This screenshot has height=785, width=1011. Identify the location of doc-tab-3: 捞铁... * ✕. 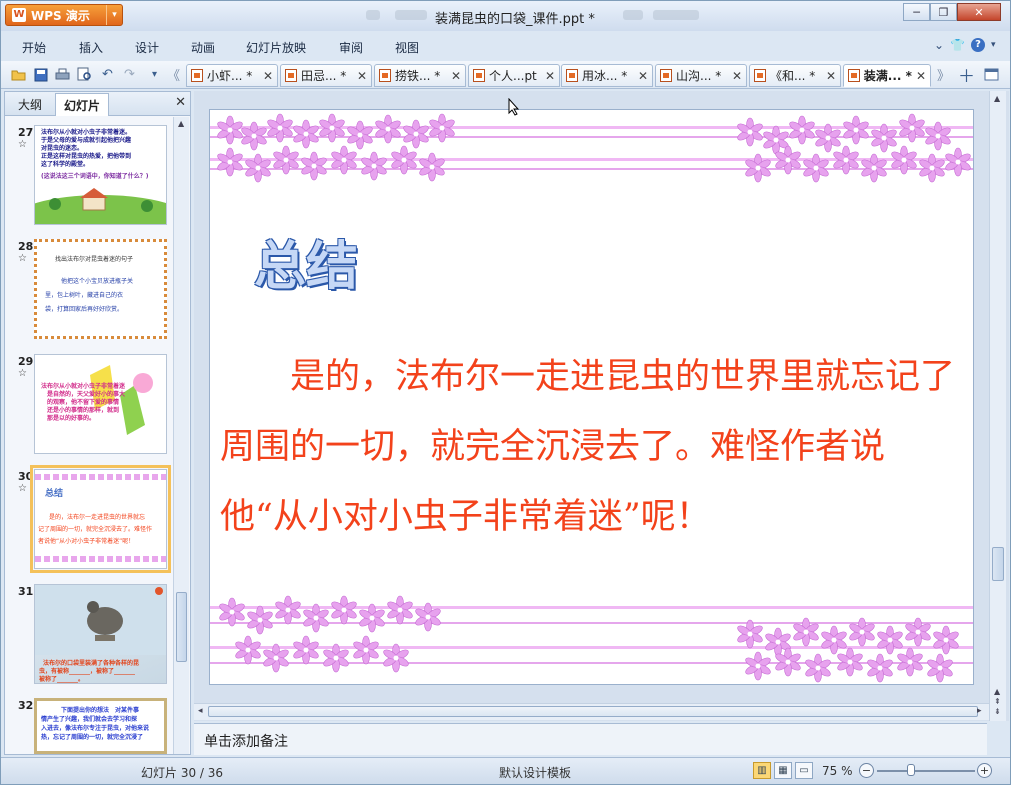
(420, 75).